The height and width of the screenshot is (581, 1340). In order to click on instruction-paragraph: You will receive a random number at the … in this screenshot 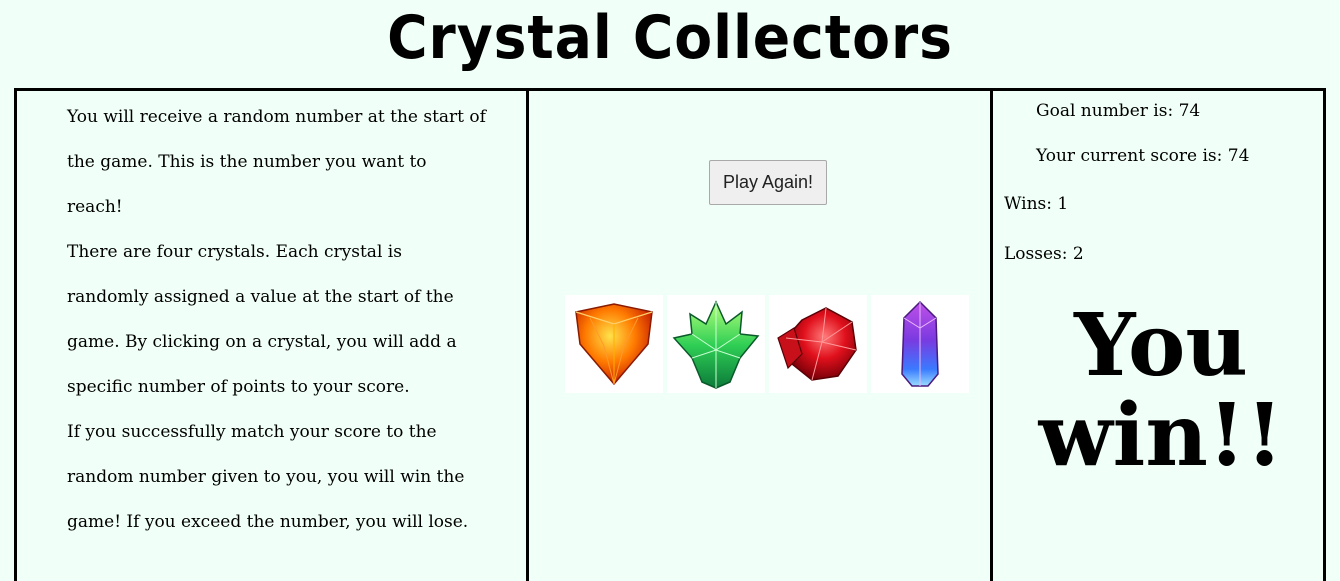, I will do `click(276, 162)`.